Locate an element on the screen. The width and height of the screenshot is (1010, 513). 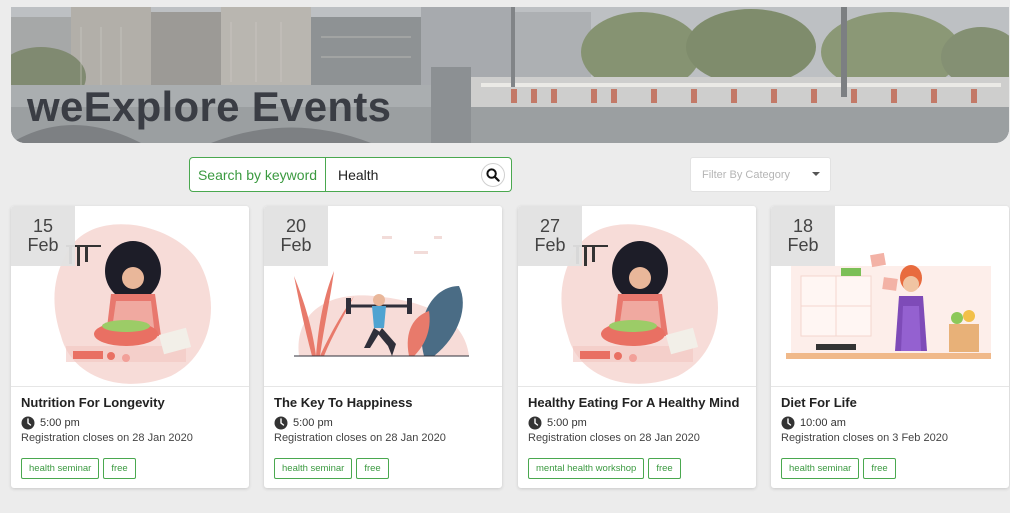
search-input is located at coordinates (403, 174).